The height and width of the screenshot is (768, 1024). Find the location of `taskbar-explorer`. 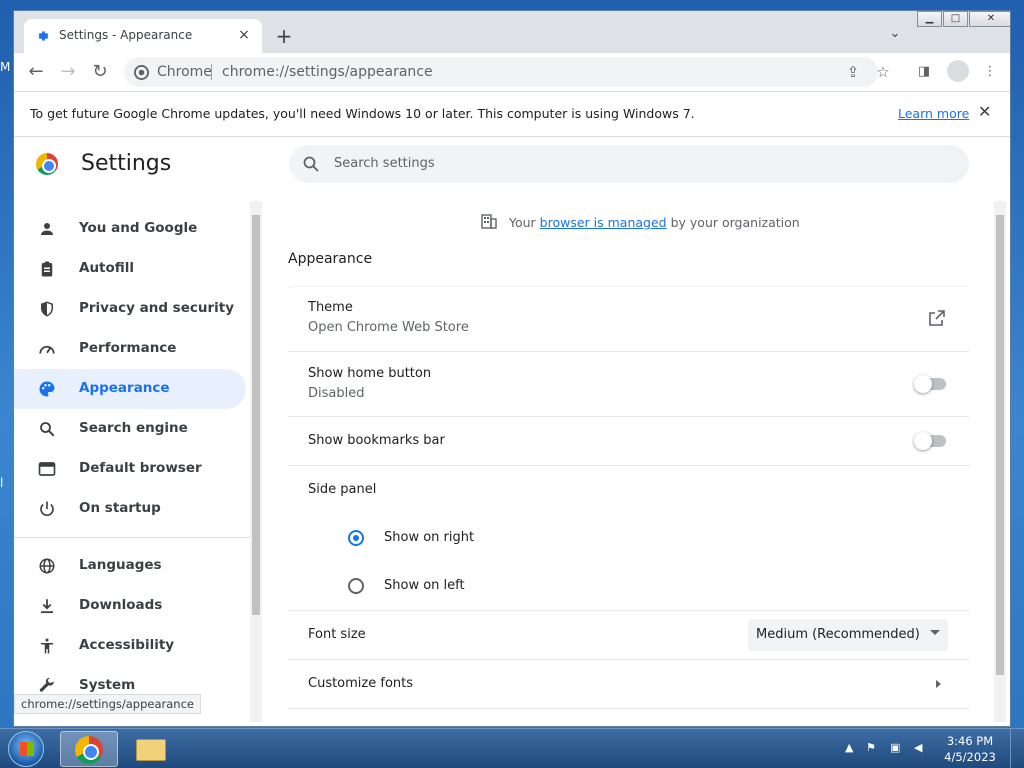

taskbar-explorer is located at coordinates (151, 749).